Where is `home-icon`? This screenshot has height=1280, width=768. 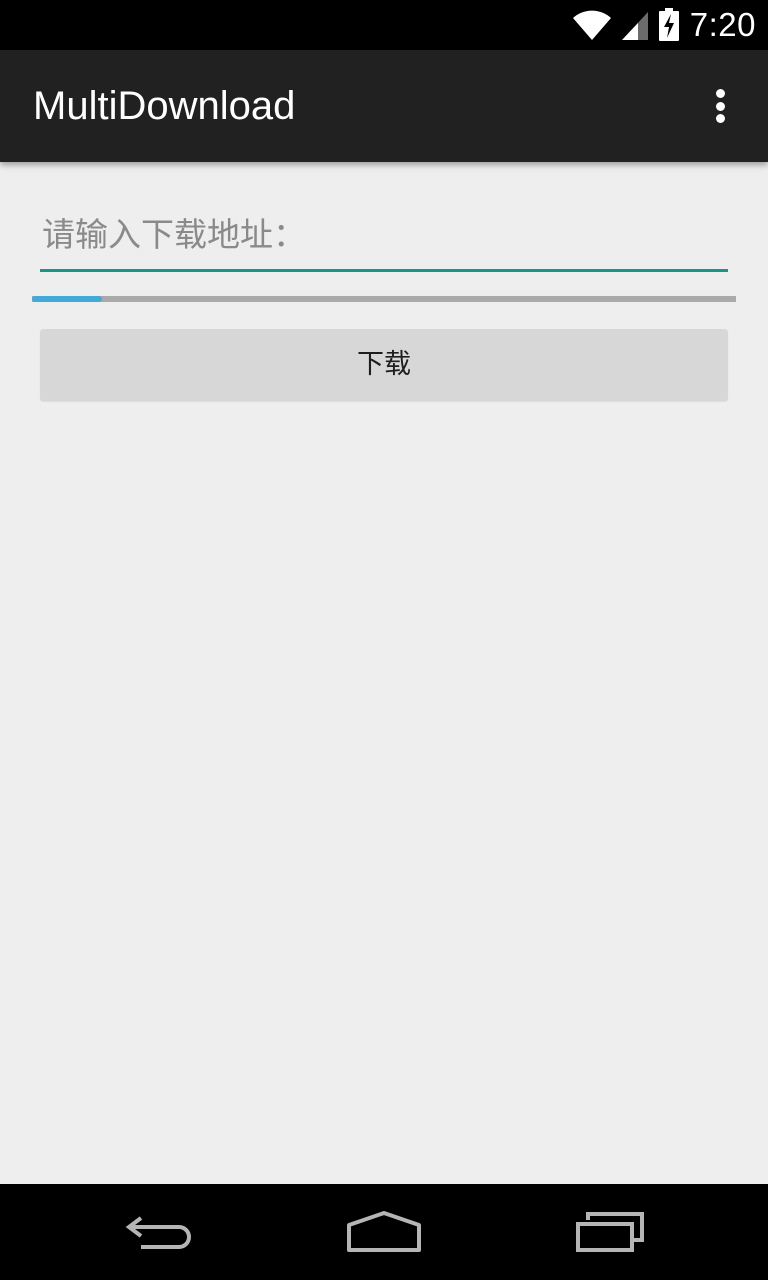 home-icon is located at coordinates (384, 1231).